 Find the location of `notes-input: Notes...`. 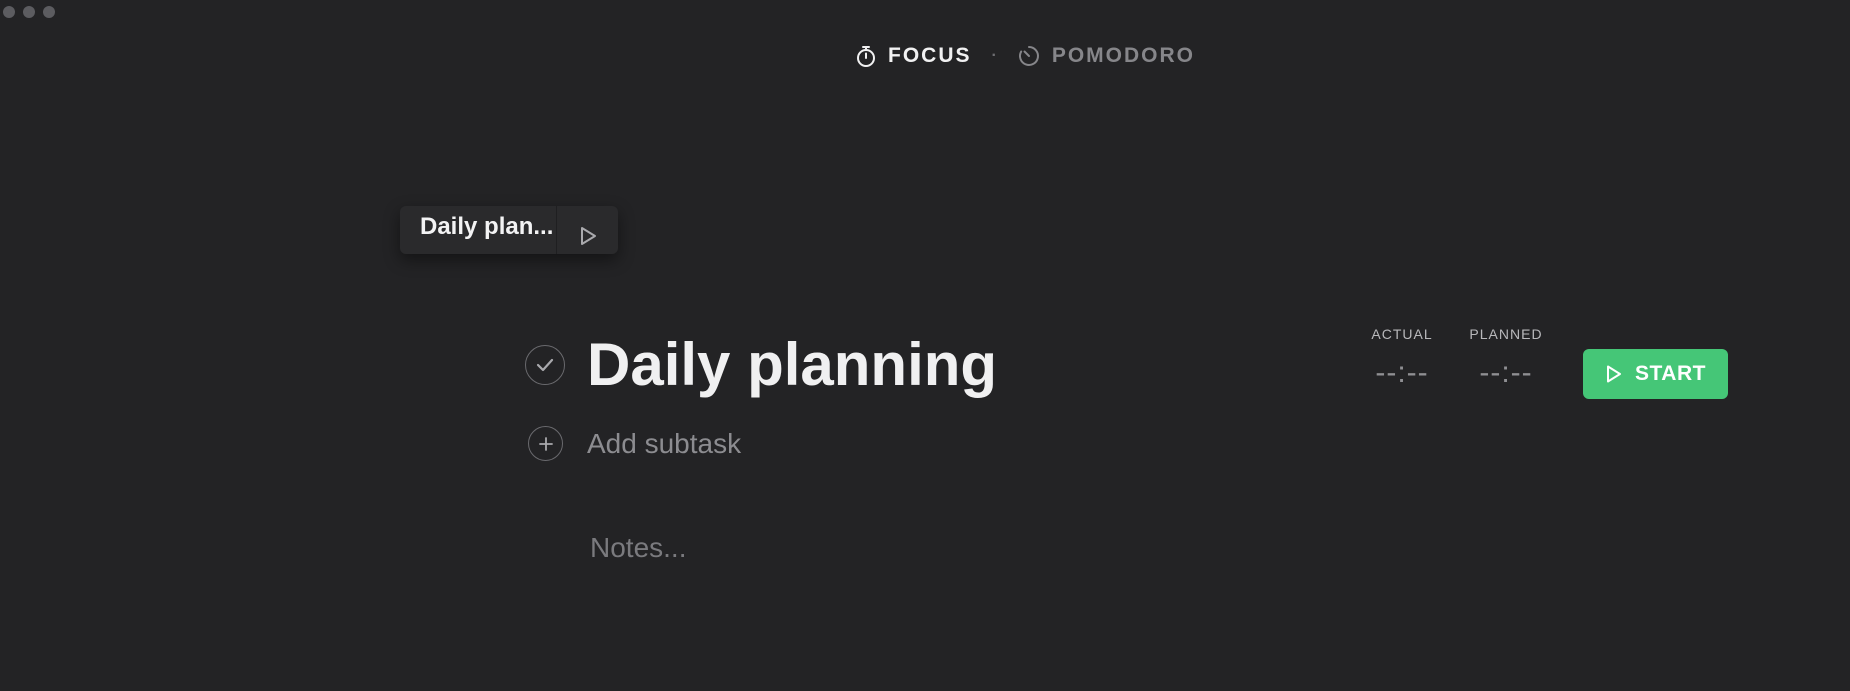

notes-input: Notes... is located at coordinates (638, 548).